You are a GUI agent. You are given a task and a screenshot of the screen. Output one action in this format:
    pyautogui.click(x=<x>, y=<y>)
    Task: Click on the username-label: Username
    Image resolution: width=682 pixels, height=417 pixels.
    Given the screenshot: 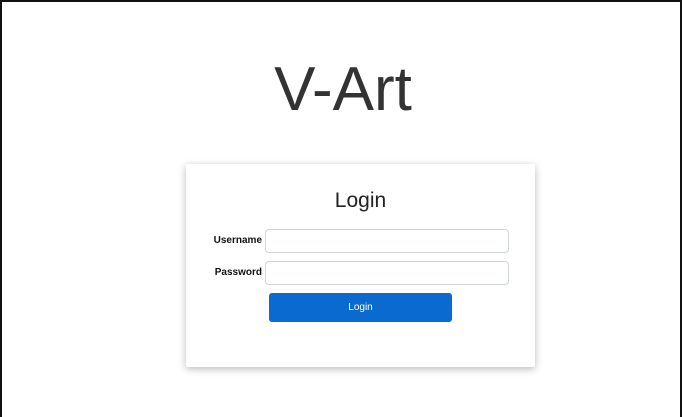 What is the action you would take?
    pyautogui.click(x=237, y=240)
    